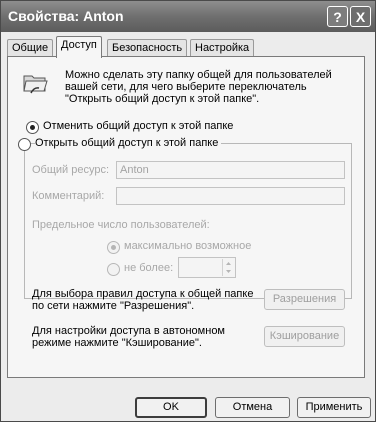 This screenshot has width=376, height=422. What do you see at coordinates (79, 47) in the screenshot?
I see `tab-sharing: Доступ` at bounding box center [79, 47].